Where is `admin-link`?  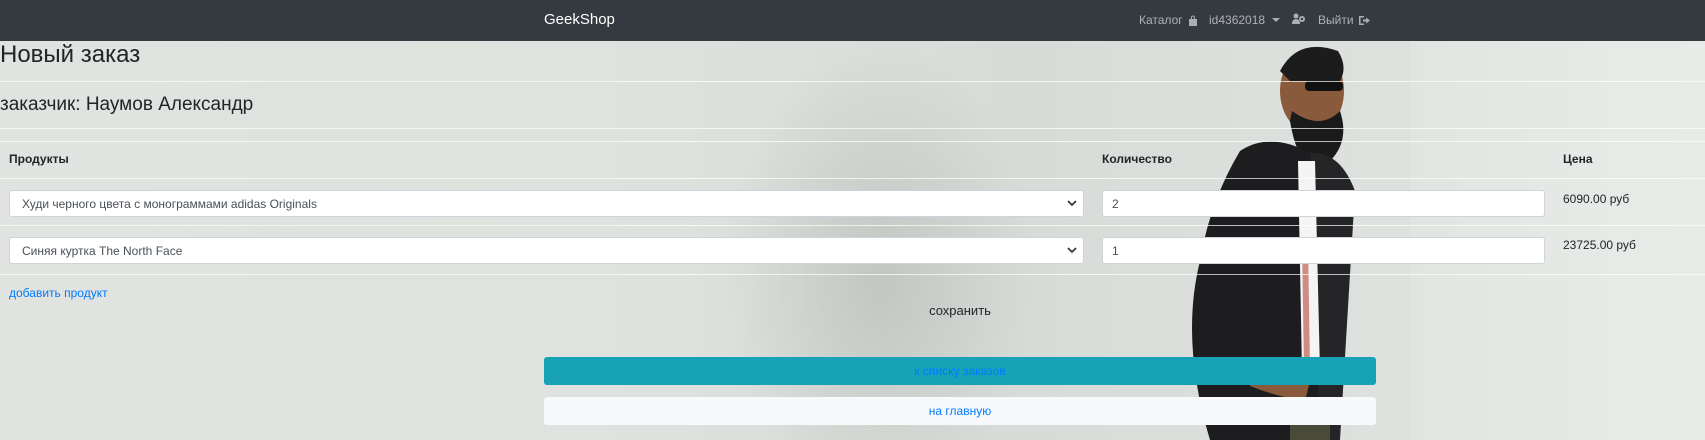 admin-link is located at coordinates (1299, 18).